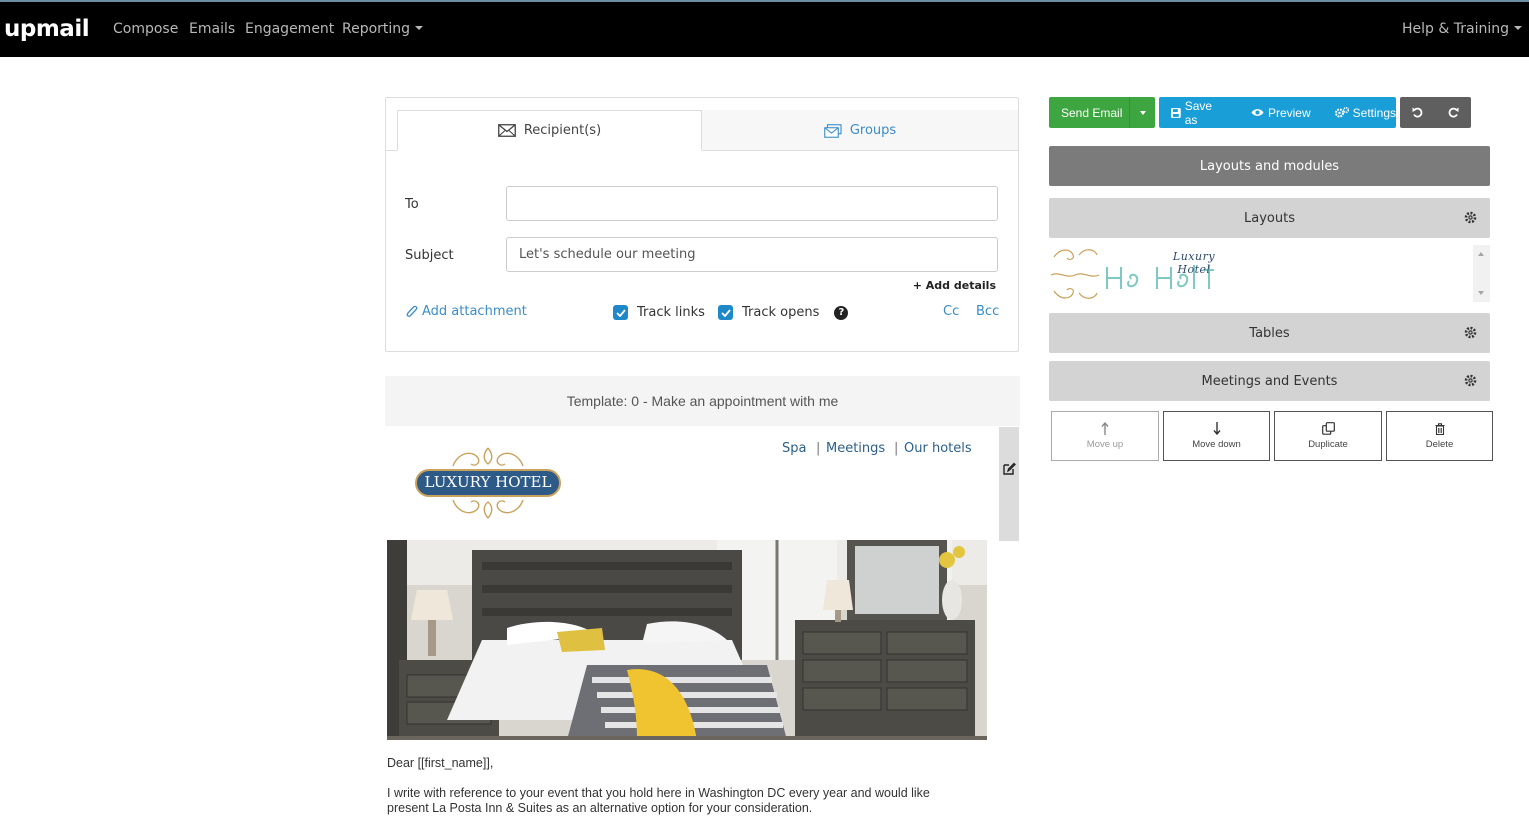 This screenshot has height=827, width=1529. I want to click on track-opens-checkbox: Track opens ?, so click(783, 312).